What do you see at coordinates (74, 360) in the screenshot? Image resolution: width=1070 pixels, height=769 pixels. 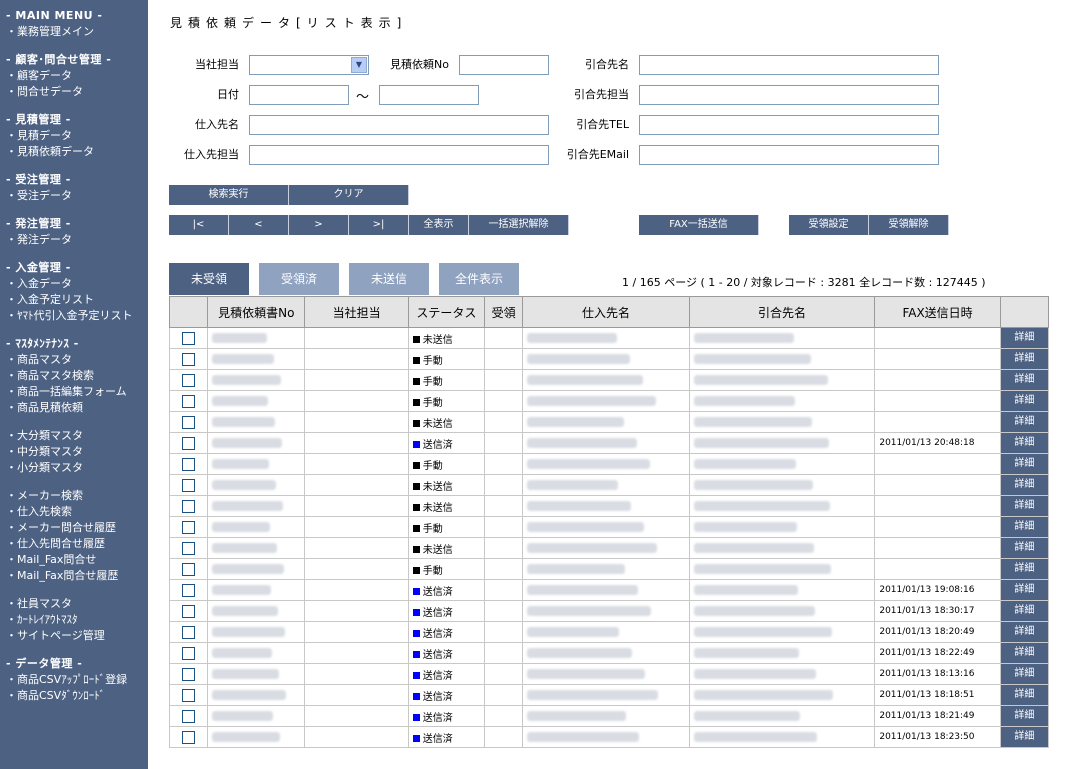 I see `sidebar-item: ・商品マスタ` at bounding box center [74, 360].